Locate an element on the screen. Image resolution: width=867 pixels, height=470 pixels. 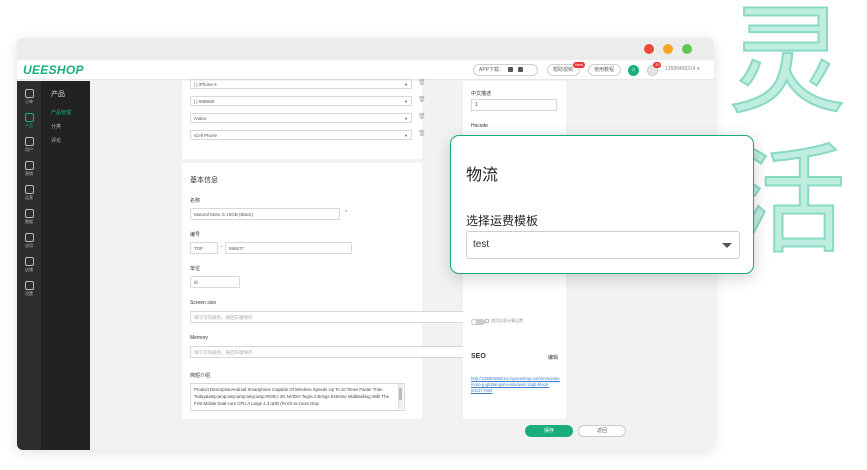
sidebar-item-apps: 应用 is located at coordinates (29, 242).